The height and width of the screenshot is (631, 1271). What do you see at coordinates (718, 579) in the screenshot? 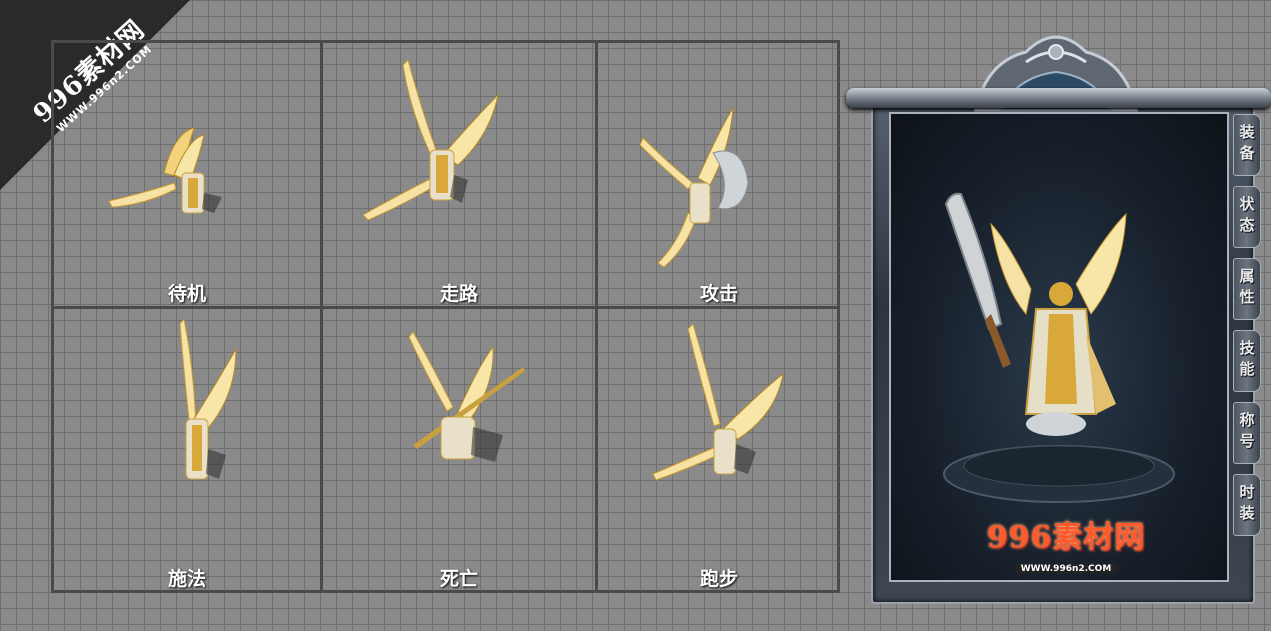
I see `anim-label: 跑步` at bounding box center [718, 579].